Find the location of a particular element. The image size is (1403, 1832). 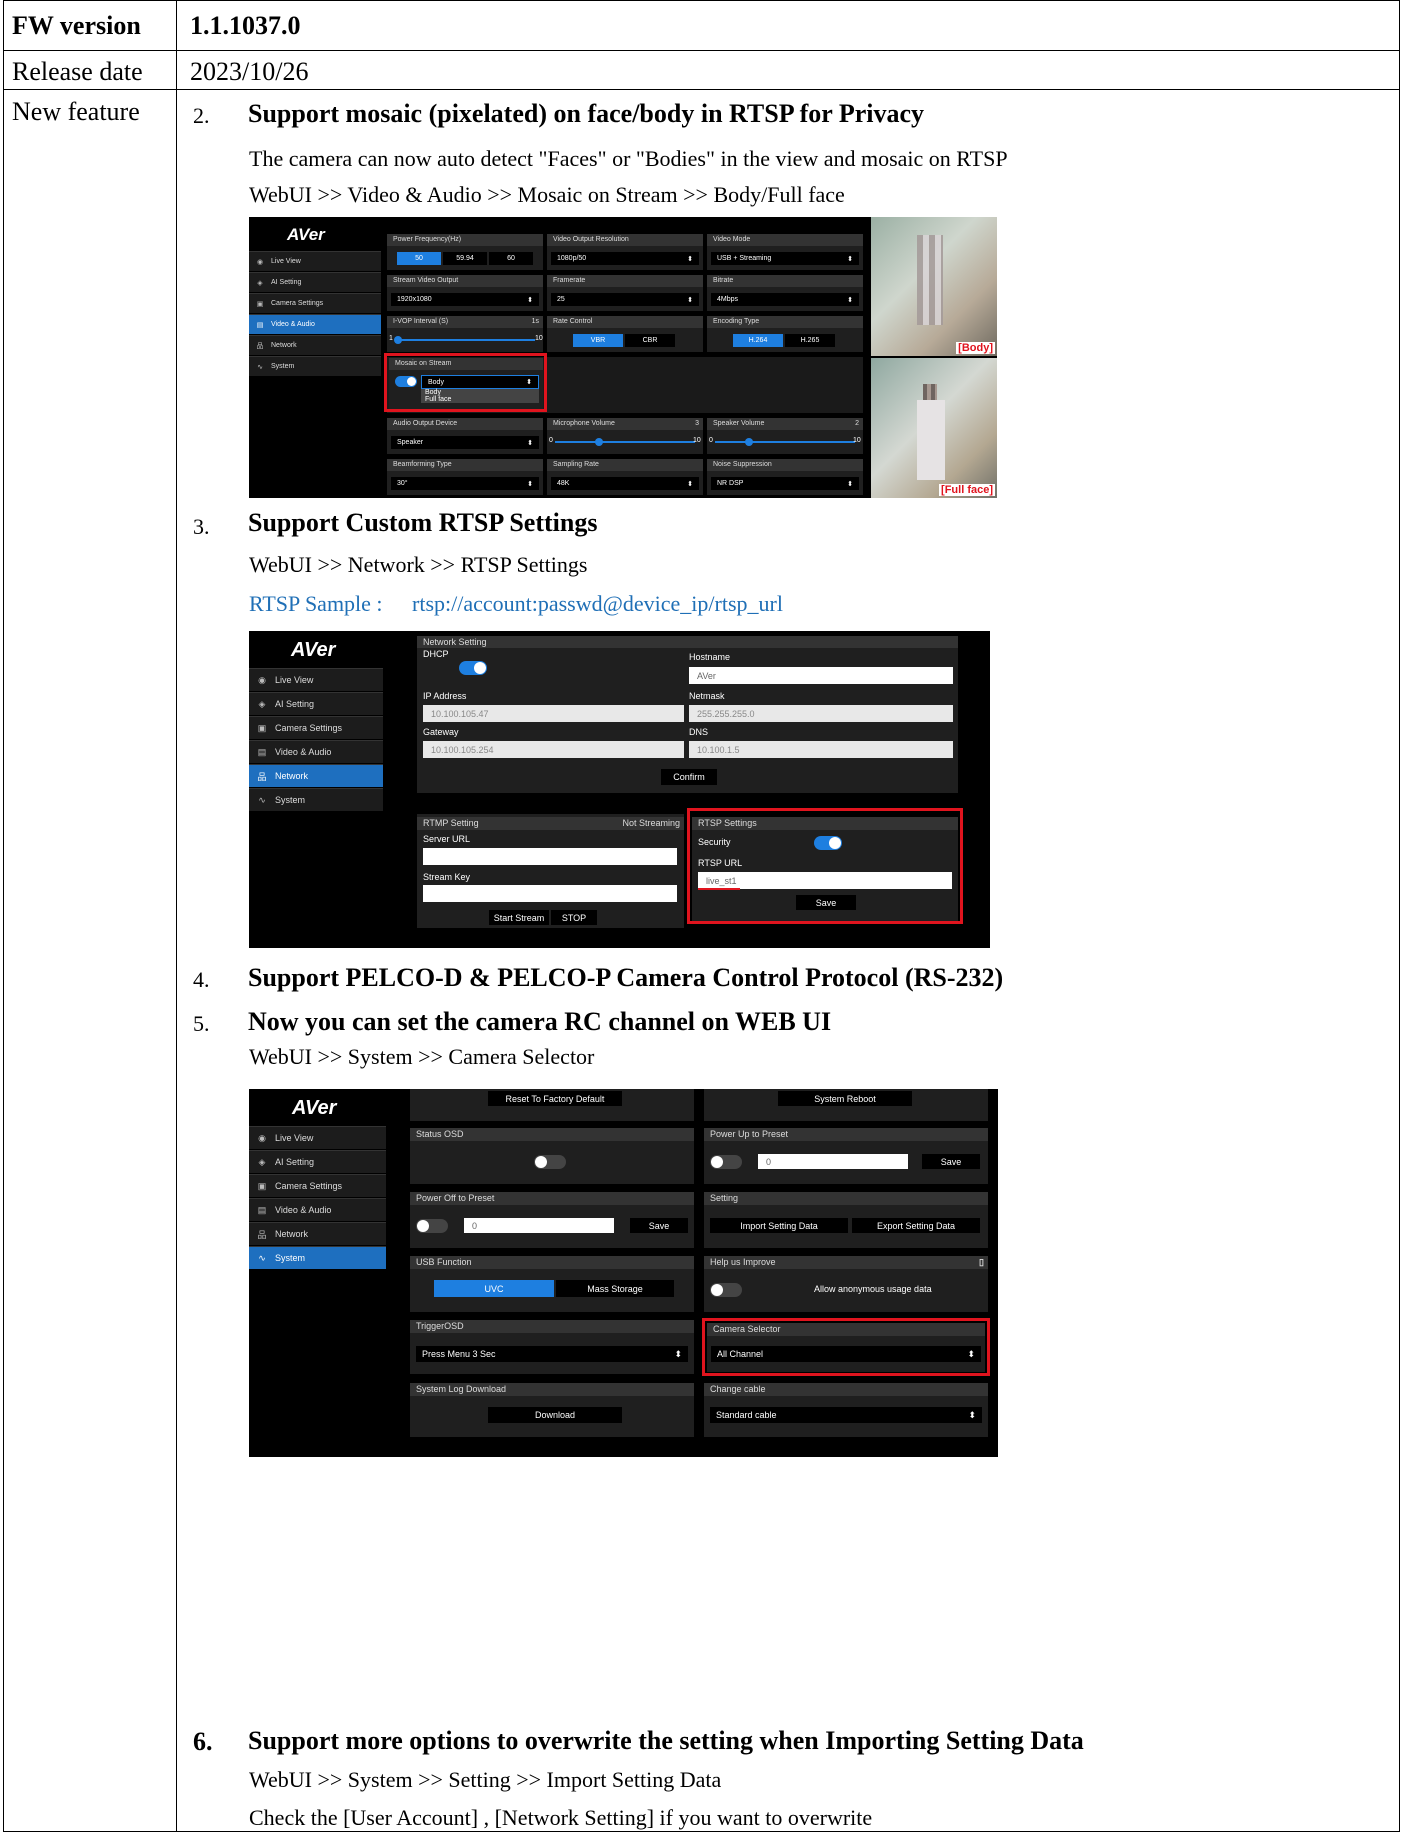

select-value: USB + Streaming is located at coordinates (744, 258).